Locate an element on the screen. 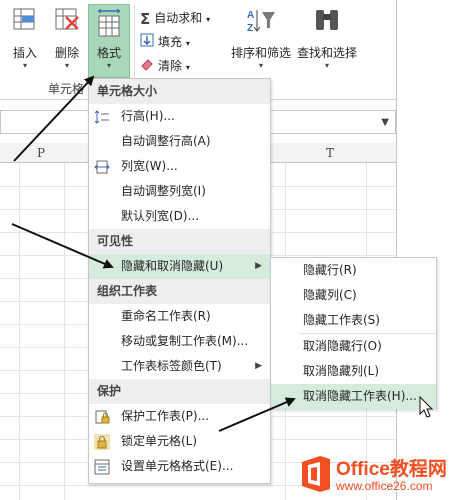 The height and width of the screenshot is (500, 457). column-width-icon is located at coordinates (102, 167).